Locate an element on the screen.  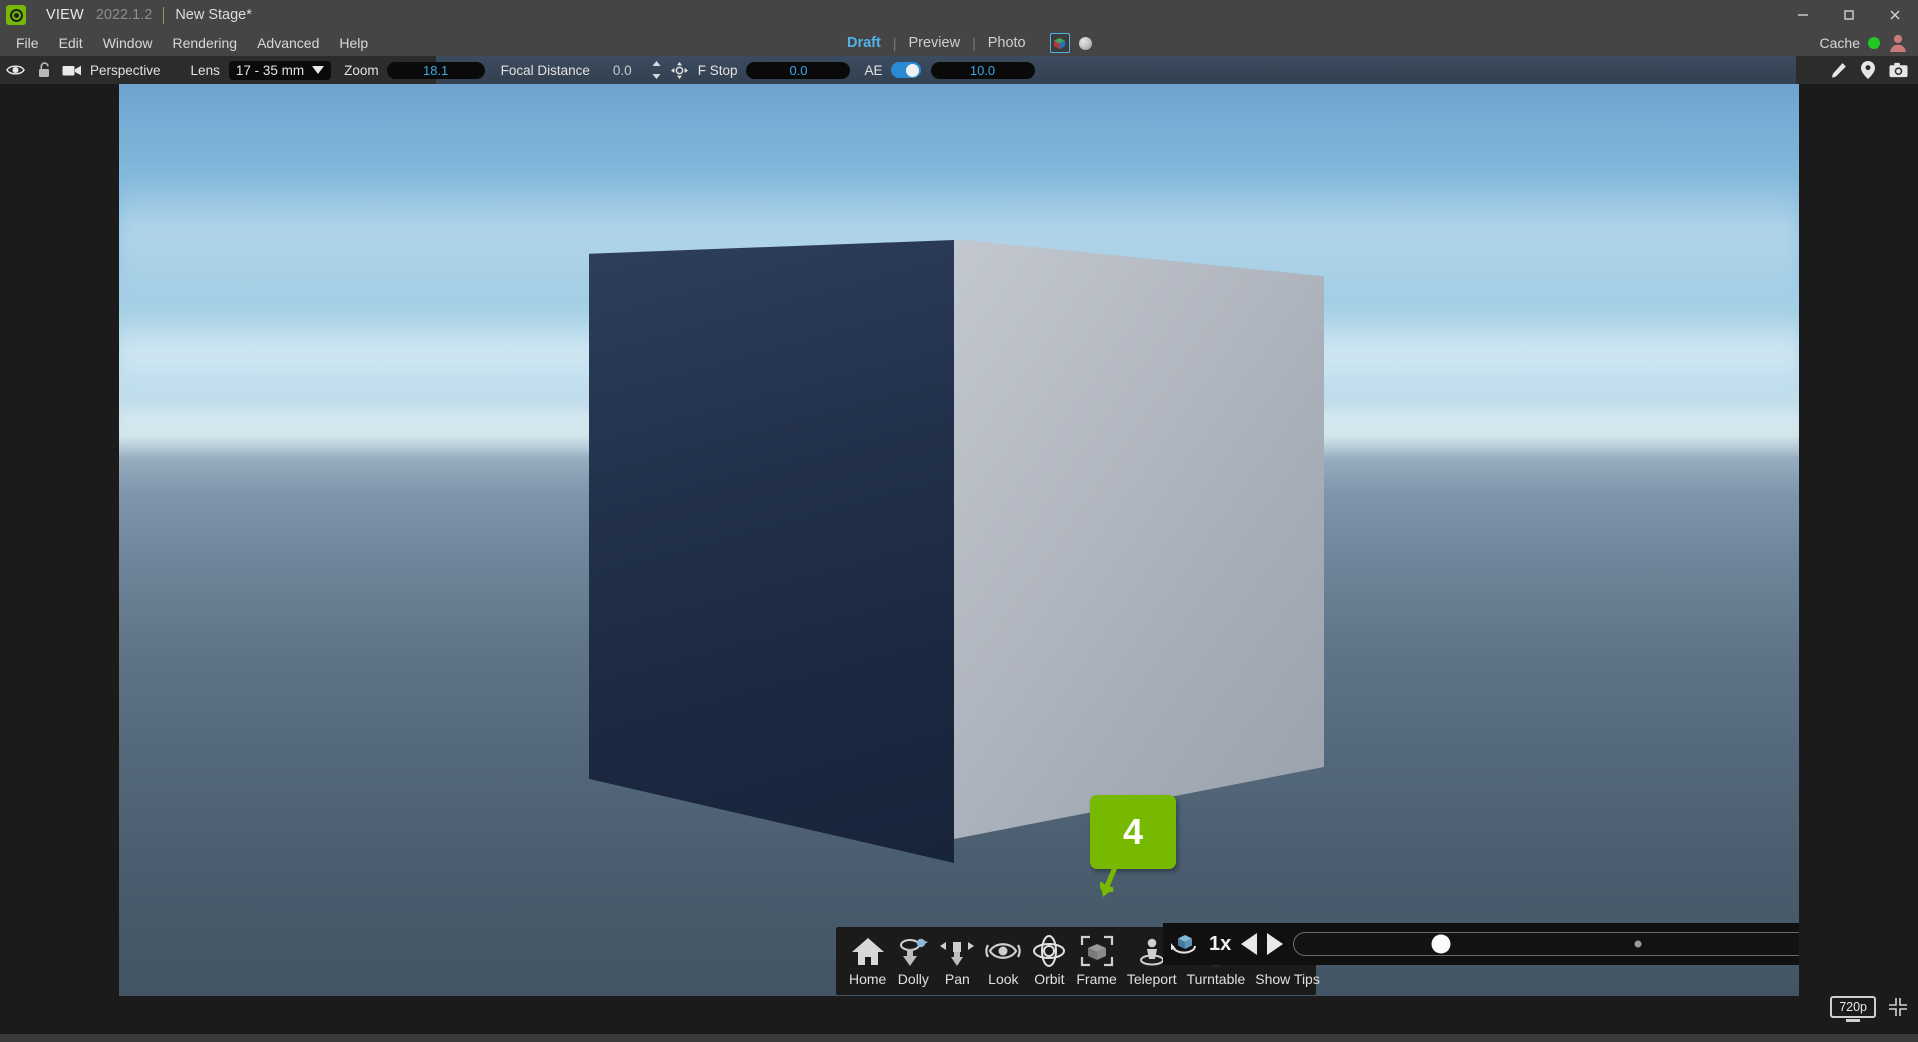
app-version: 2022.1.2 is located at coordinates (124, 15).